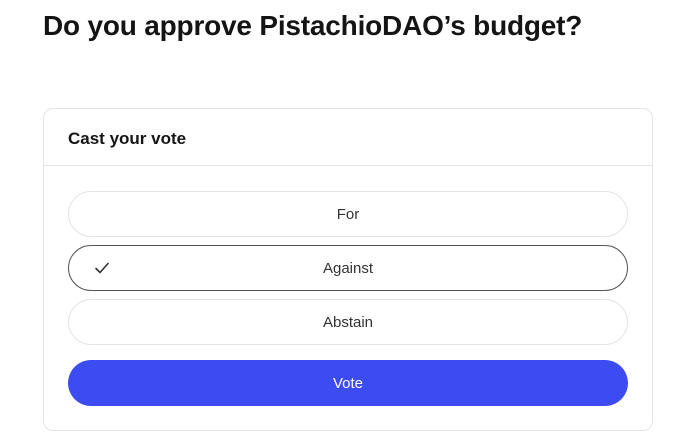  Describe the element at coordinates (313, 25) in the screenshot. I see `page-title: Do you approve PistachioDAO’s budget?` at that location.